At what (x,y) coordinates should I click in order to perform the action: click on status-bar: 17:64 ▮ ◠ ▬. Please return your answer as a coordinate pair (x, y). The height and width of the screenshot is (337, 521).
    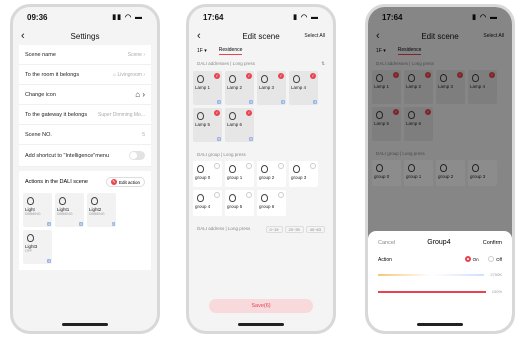
    Looking at the image, I should click on (261, 17).